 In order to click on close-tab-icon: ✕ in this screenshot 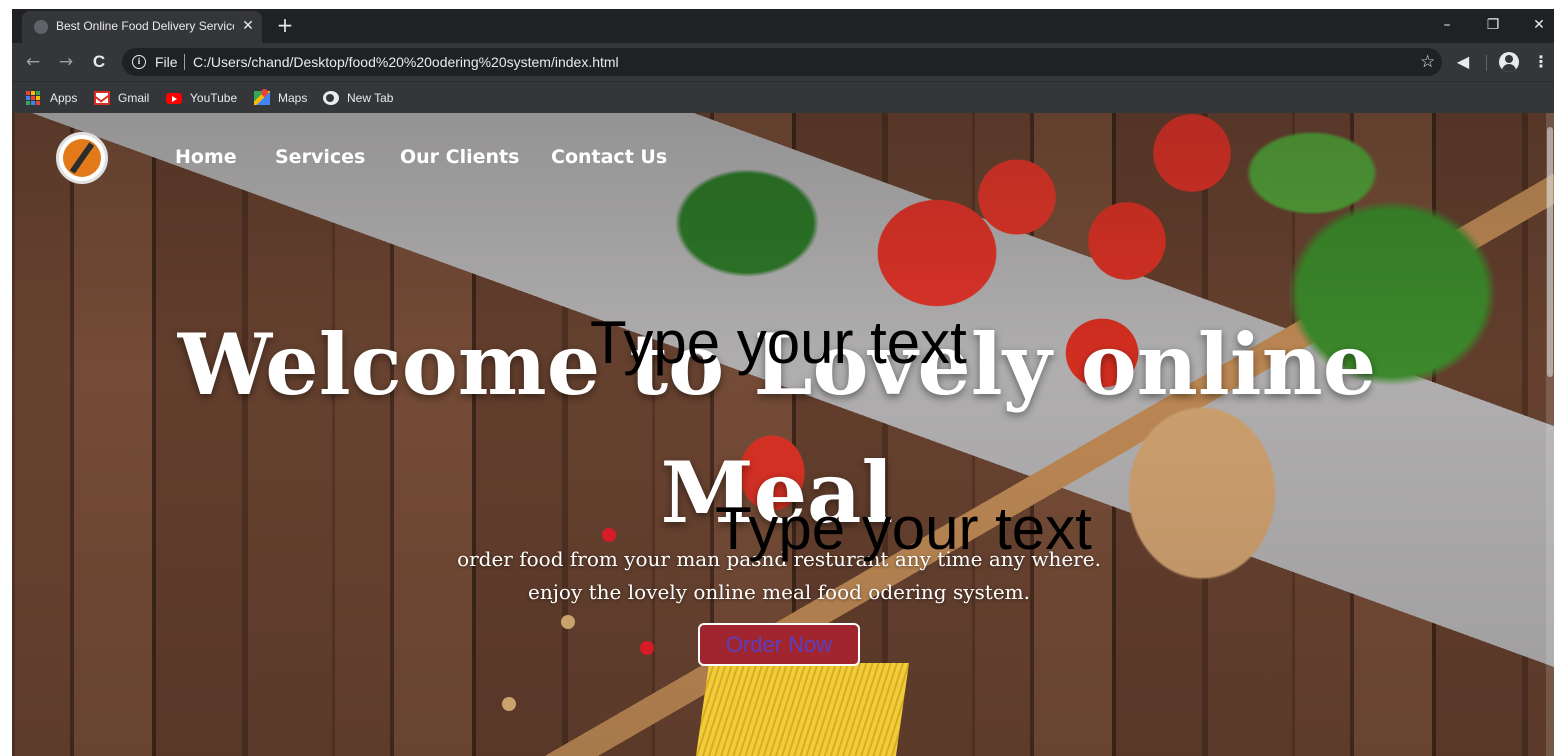, I will do `click(248, 26)`.